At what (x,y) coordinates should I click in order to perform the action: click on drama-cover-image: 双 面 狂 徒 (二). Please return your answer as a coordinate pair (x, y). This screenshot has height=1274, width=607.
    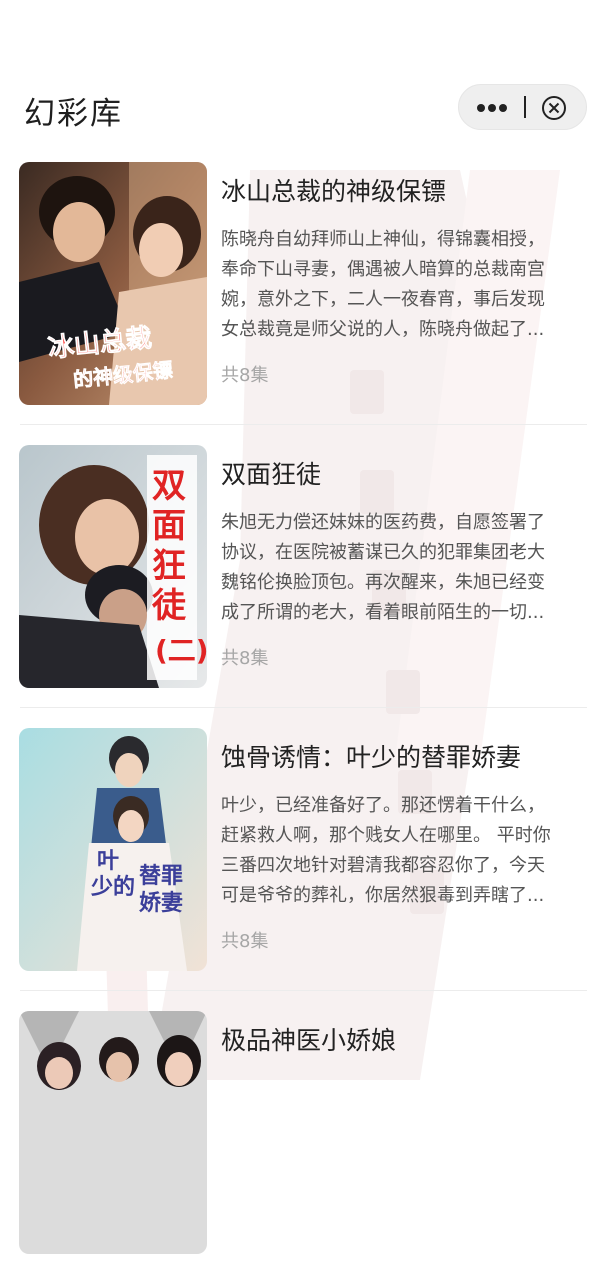
    Looking at the image, I should click on (113, 566).